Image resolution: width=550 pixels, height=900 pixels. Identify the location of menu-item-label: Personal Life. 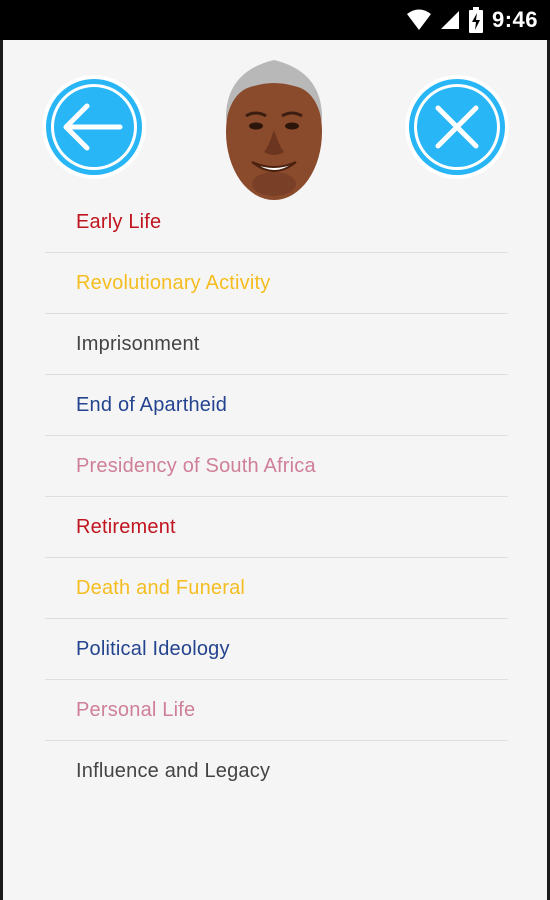
(136, 709).